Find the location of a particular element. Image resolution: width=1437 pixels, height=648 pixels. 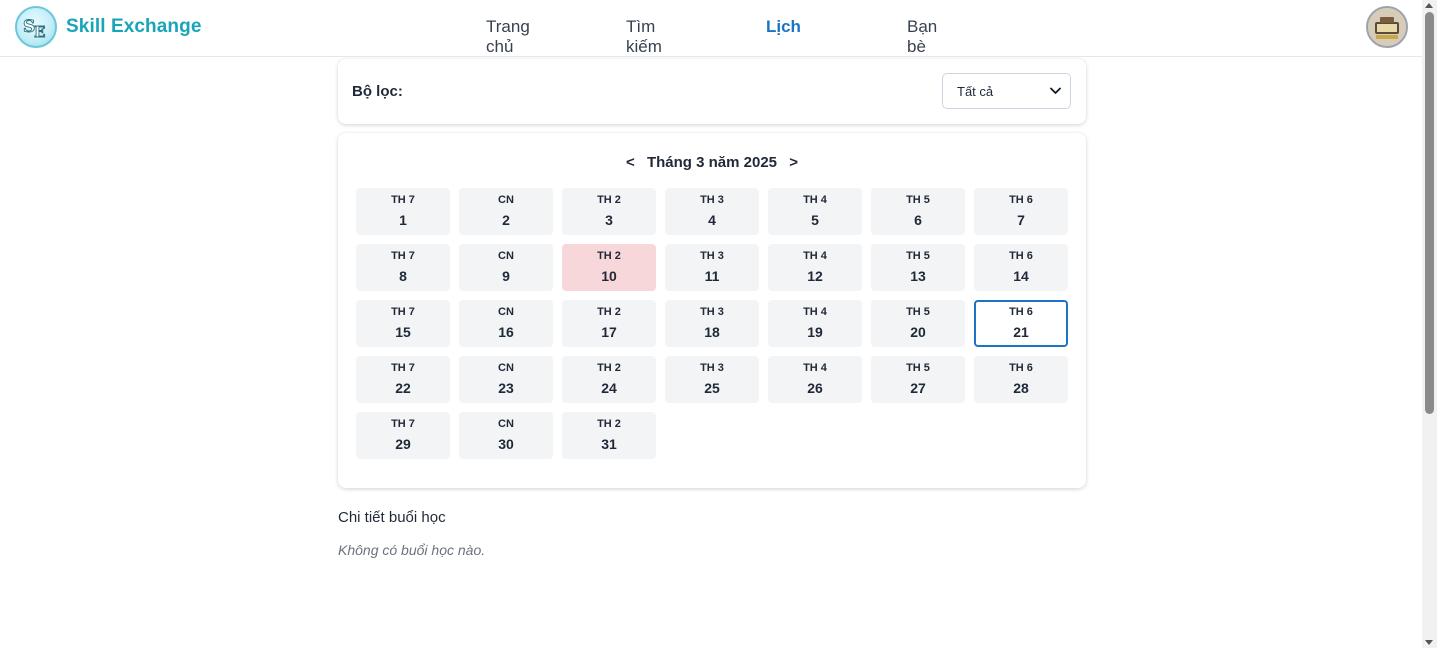

calendar-day: TH 5 13 is located at coordinates (918, 267).